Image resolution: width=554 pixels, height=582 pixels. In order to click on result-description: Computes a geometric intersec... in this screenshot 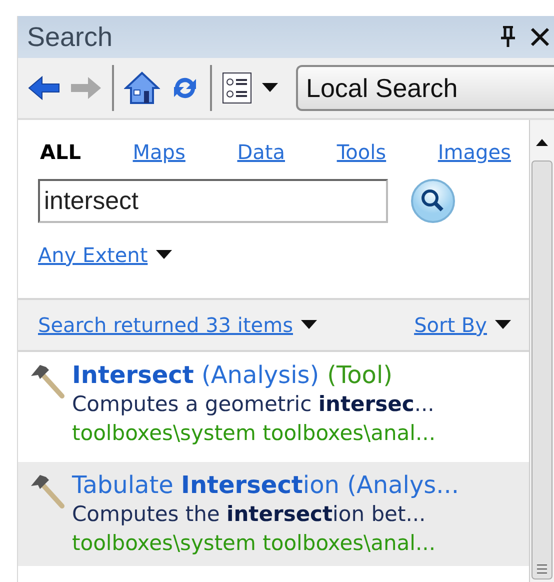, I will do `click(254, 404)`.